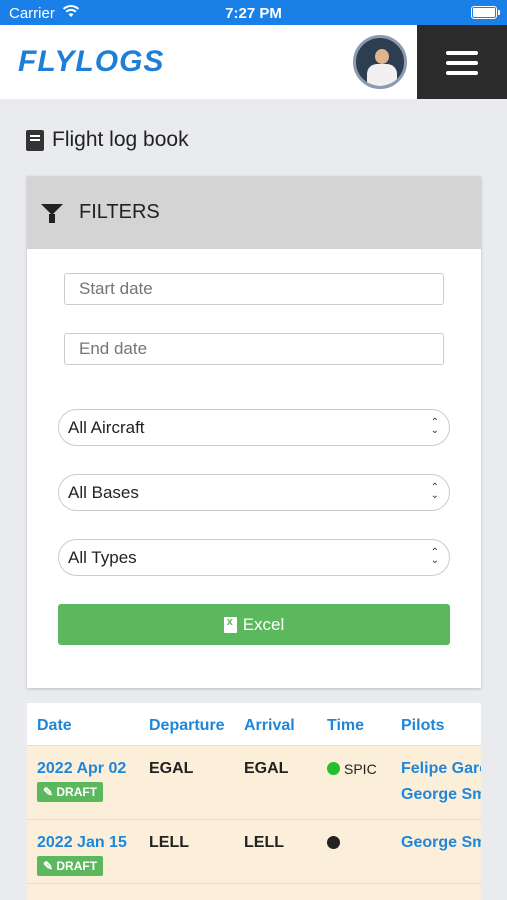 This screenshot has height=900, width=507. I want to click on row-time, so click(335, 843).